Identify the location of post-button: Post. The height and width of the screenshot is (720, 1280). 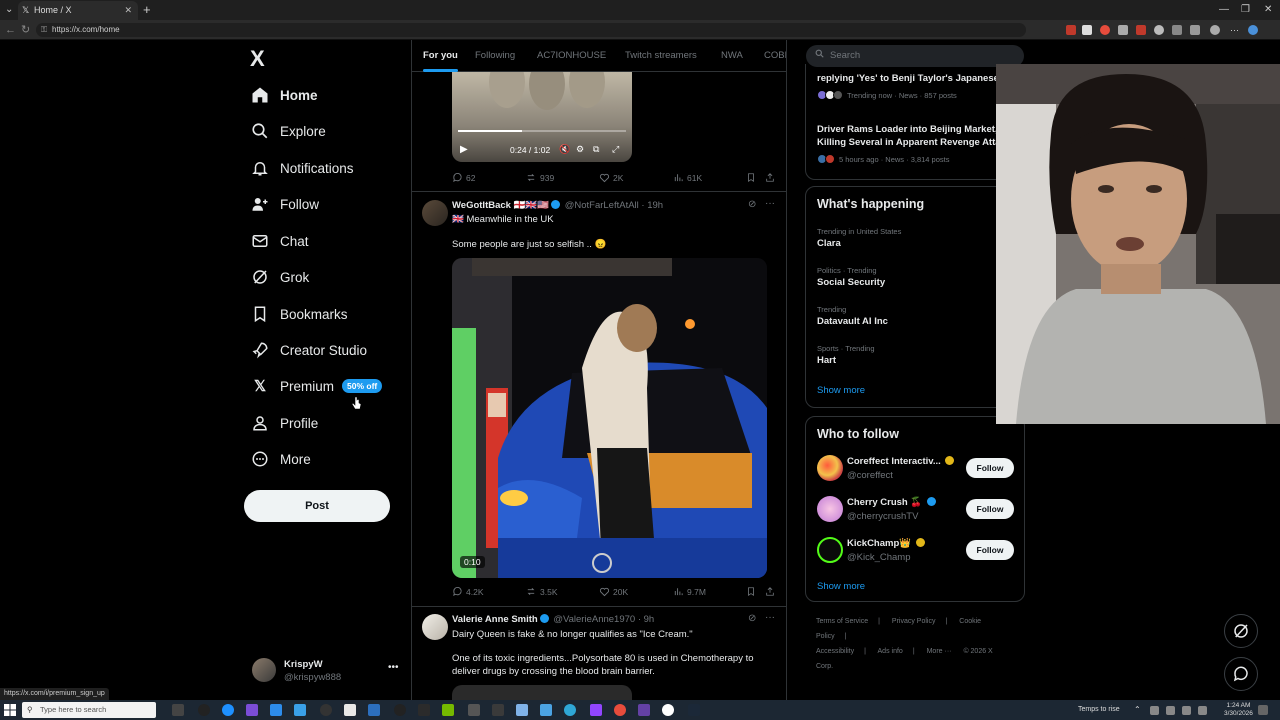
(317, 506).